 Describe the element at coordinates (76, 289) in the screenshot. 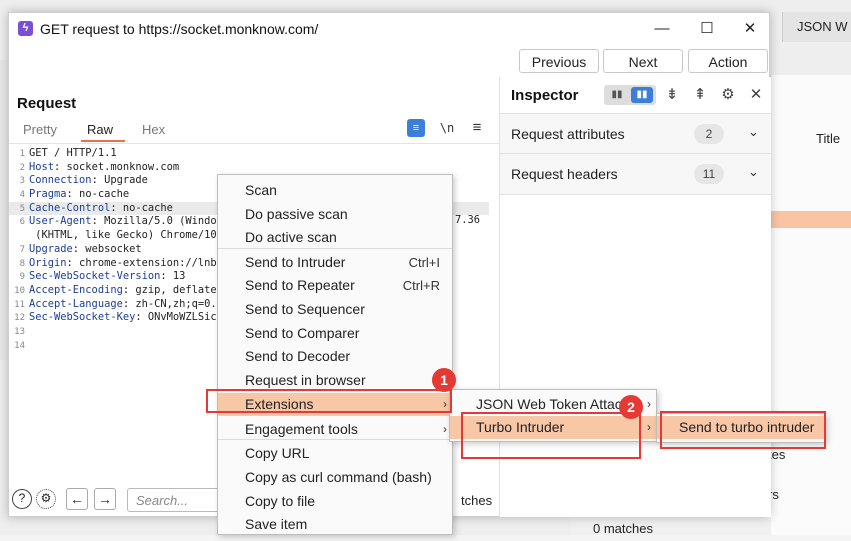

I see `header-name: Accept-Encoding` at that location.